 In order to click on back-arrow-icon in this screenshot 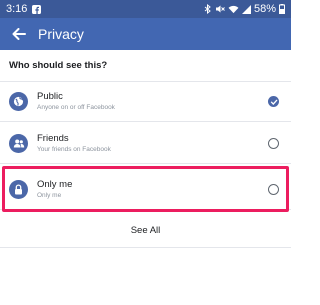, I will do `click(19, 34)`.